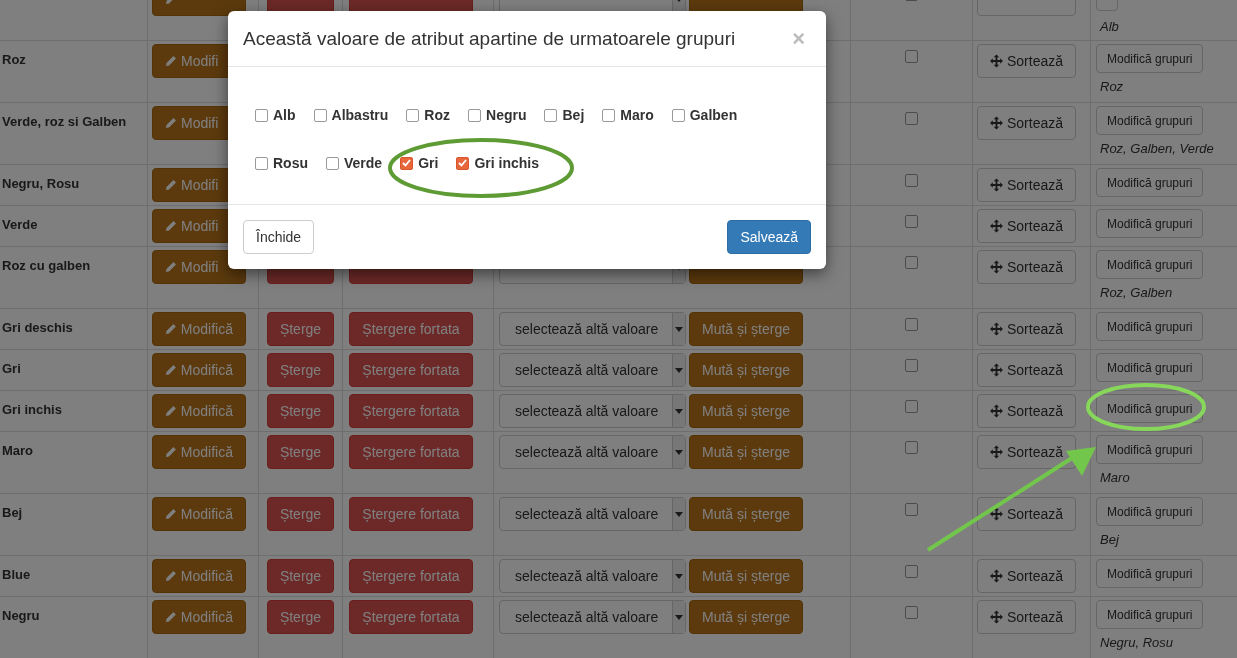  Describe the element at coordinates (64, 121) in the screenshot. I see `row-name: Verde, roz si Galben` at that location.